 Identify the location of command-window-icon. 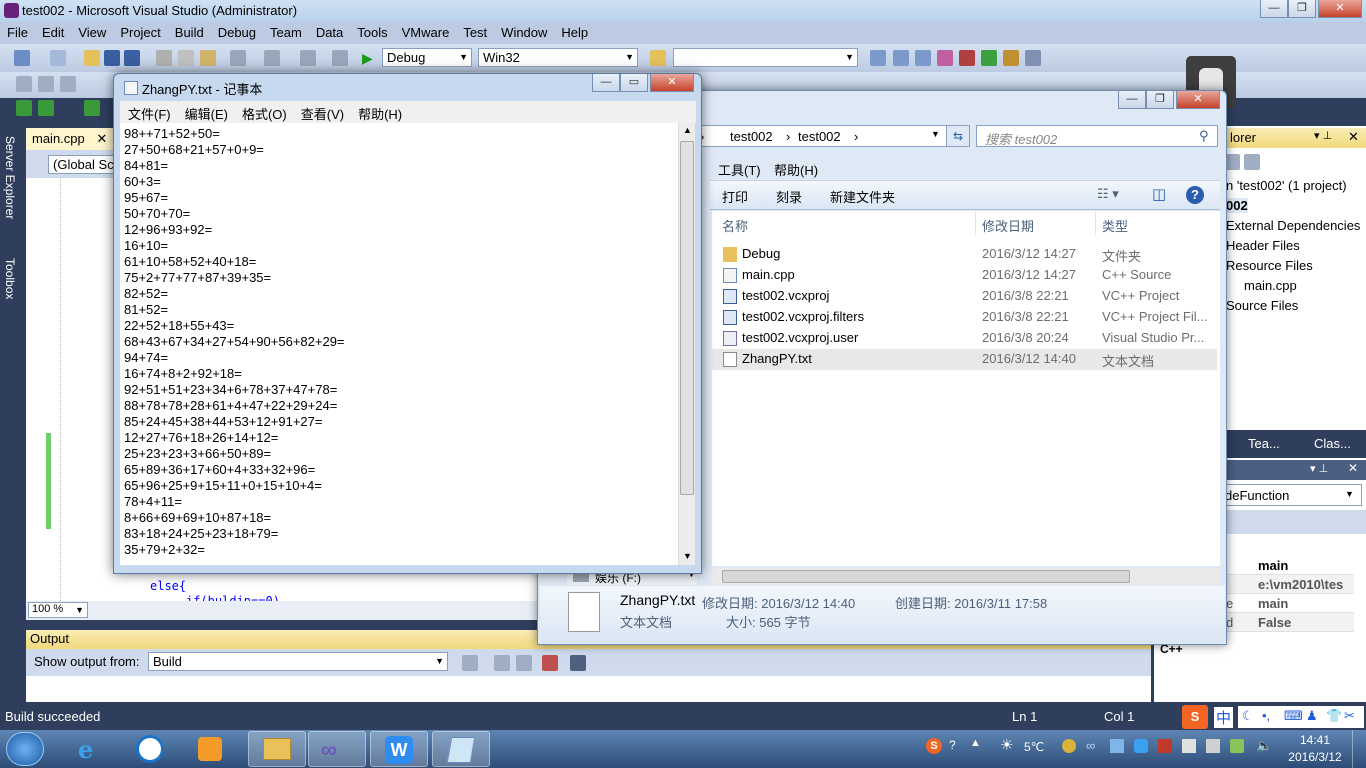
(1033, 58).